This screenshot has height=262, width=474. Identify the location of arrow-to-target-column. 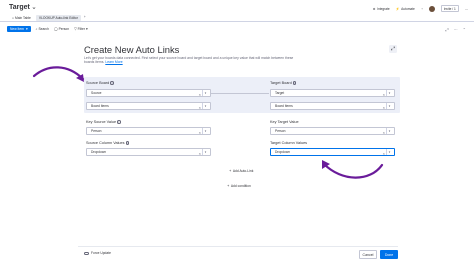
(353, 169).